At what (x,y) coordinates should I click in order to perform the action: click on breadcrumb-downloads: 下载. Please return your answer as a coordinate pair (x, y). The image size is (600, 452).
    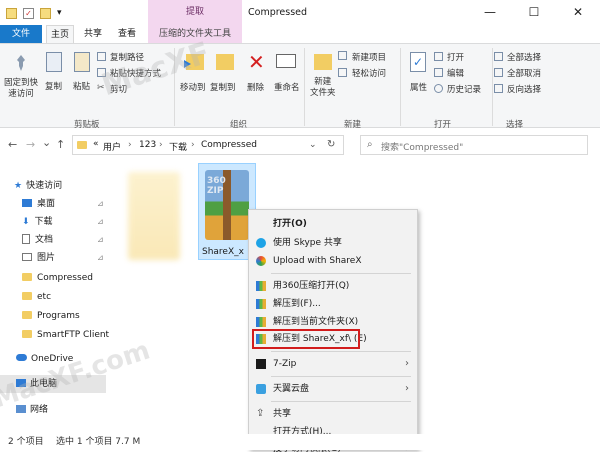
    Looking at the image, I should click on (178, 146).